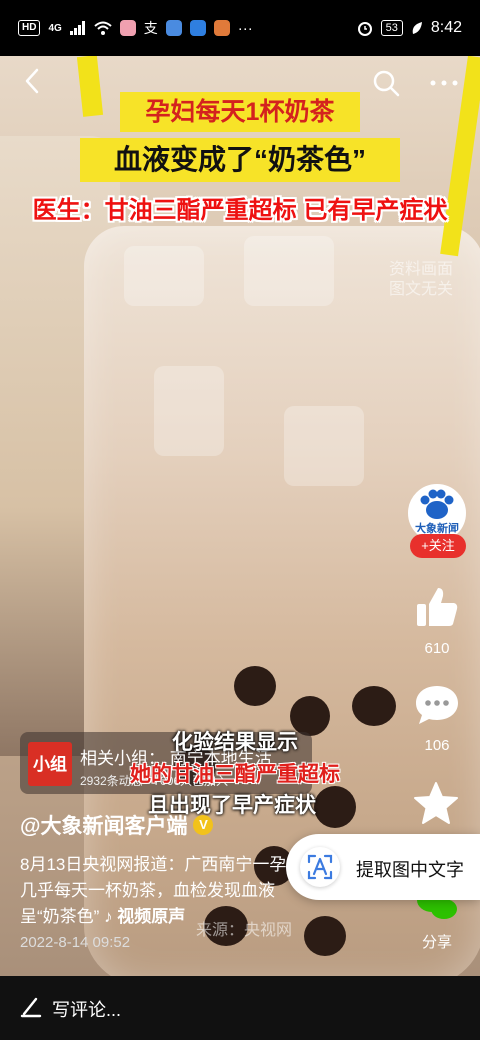  I want to click on alarm-icon, so click(364, 29).